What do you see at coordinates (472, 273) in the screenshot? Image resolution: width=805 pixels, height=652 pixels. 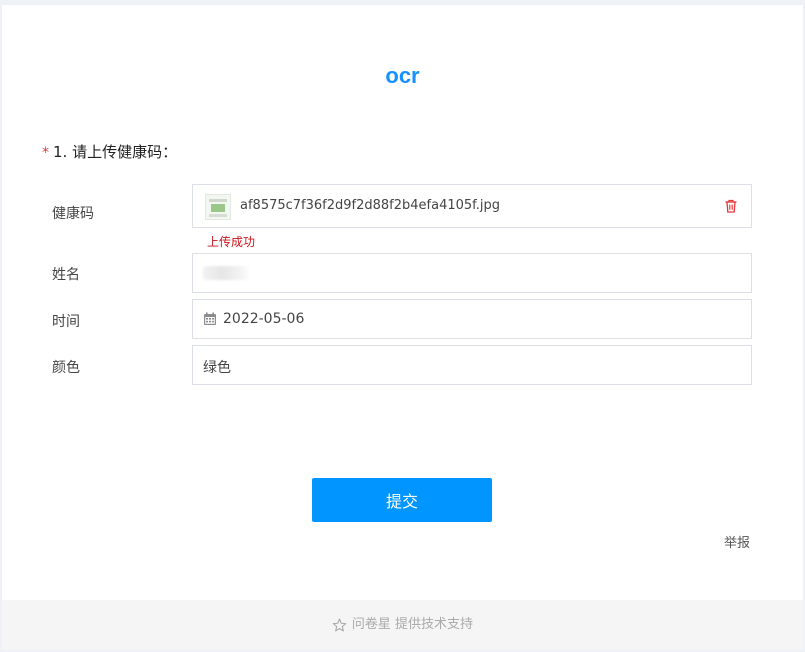 I see `name-input` at bounding box center [472, 273].